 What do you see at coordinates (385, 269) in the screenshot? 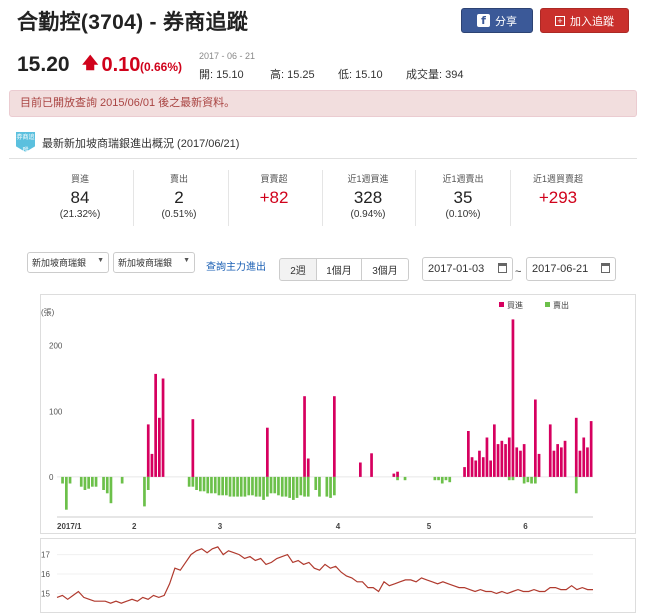
I see `period-3-months-button: 3個月` at bounding box center [385, 269].